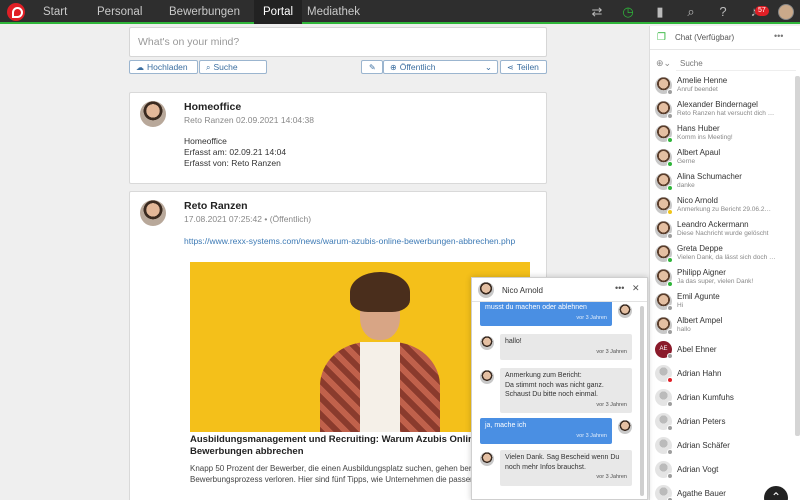  I want to click on share-label: Teilen, so click(527, 67).